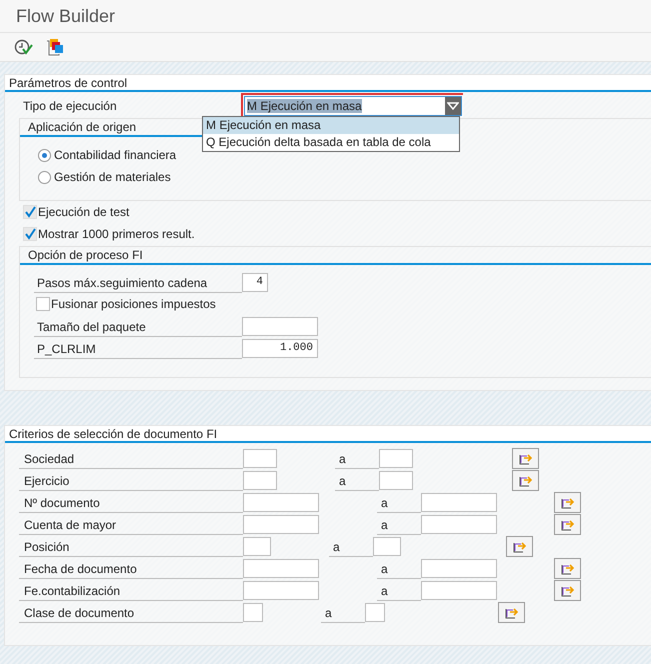  Describe the element at coordinates (331, 125) in the screenshot. I see `dropdown-option: M Ejecución en masa` at that location.